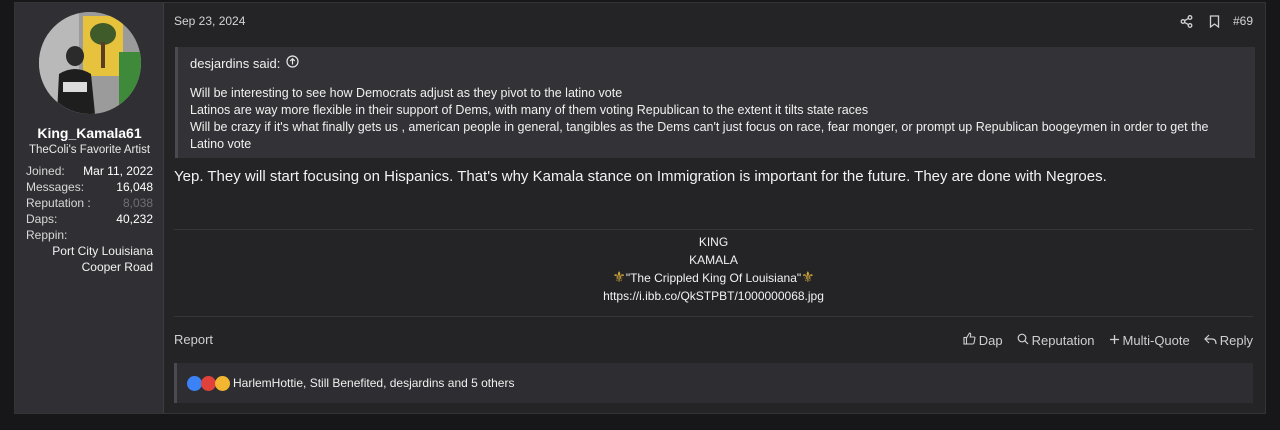 The height and width of the screenshot is (430, 1280). I want to click on stat-label: Joined:, so click(45, 171).